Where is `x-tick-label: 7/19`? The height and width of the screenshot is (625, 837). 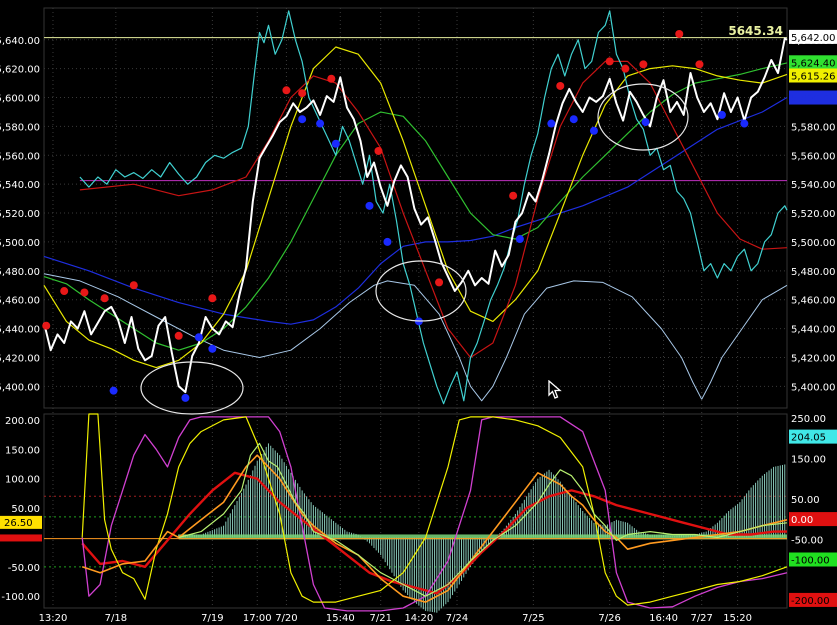
x-tick-label: 7/19 is located at coordinates (212, 618).